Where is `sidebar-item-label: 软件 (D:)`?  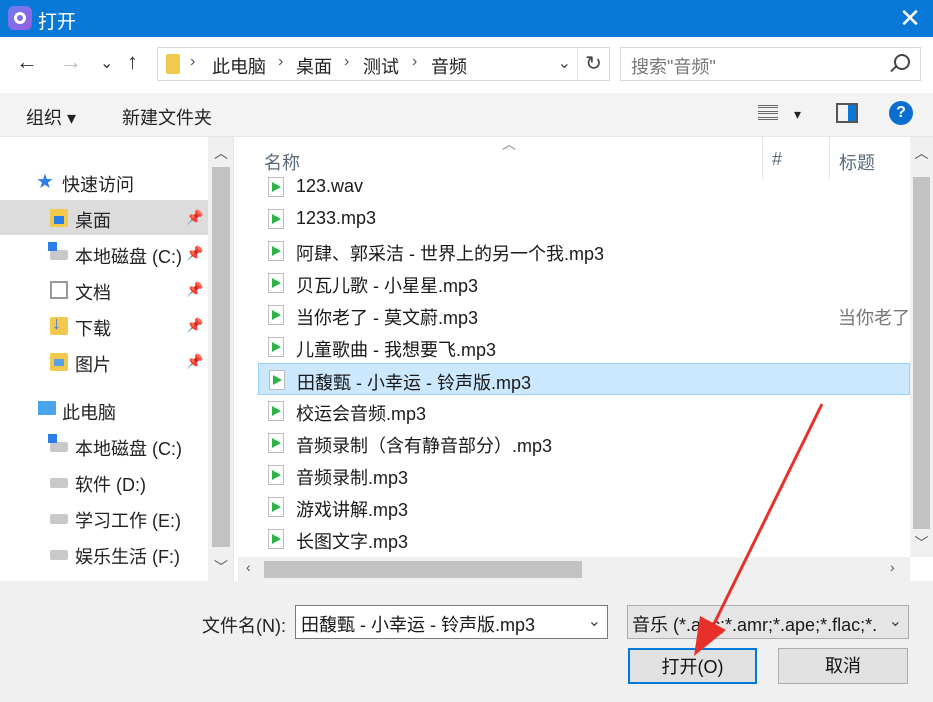 sidebar-item-label: 软件 (D:) is located at coordinates (110, 485).